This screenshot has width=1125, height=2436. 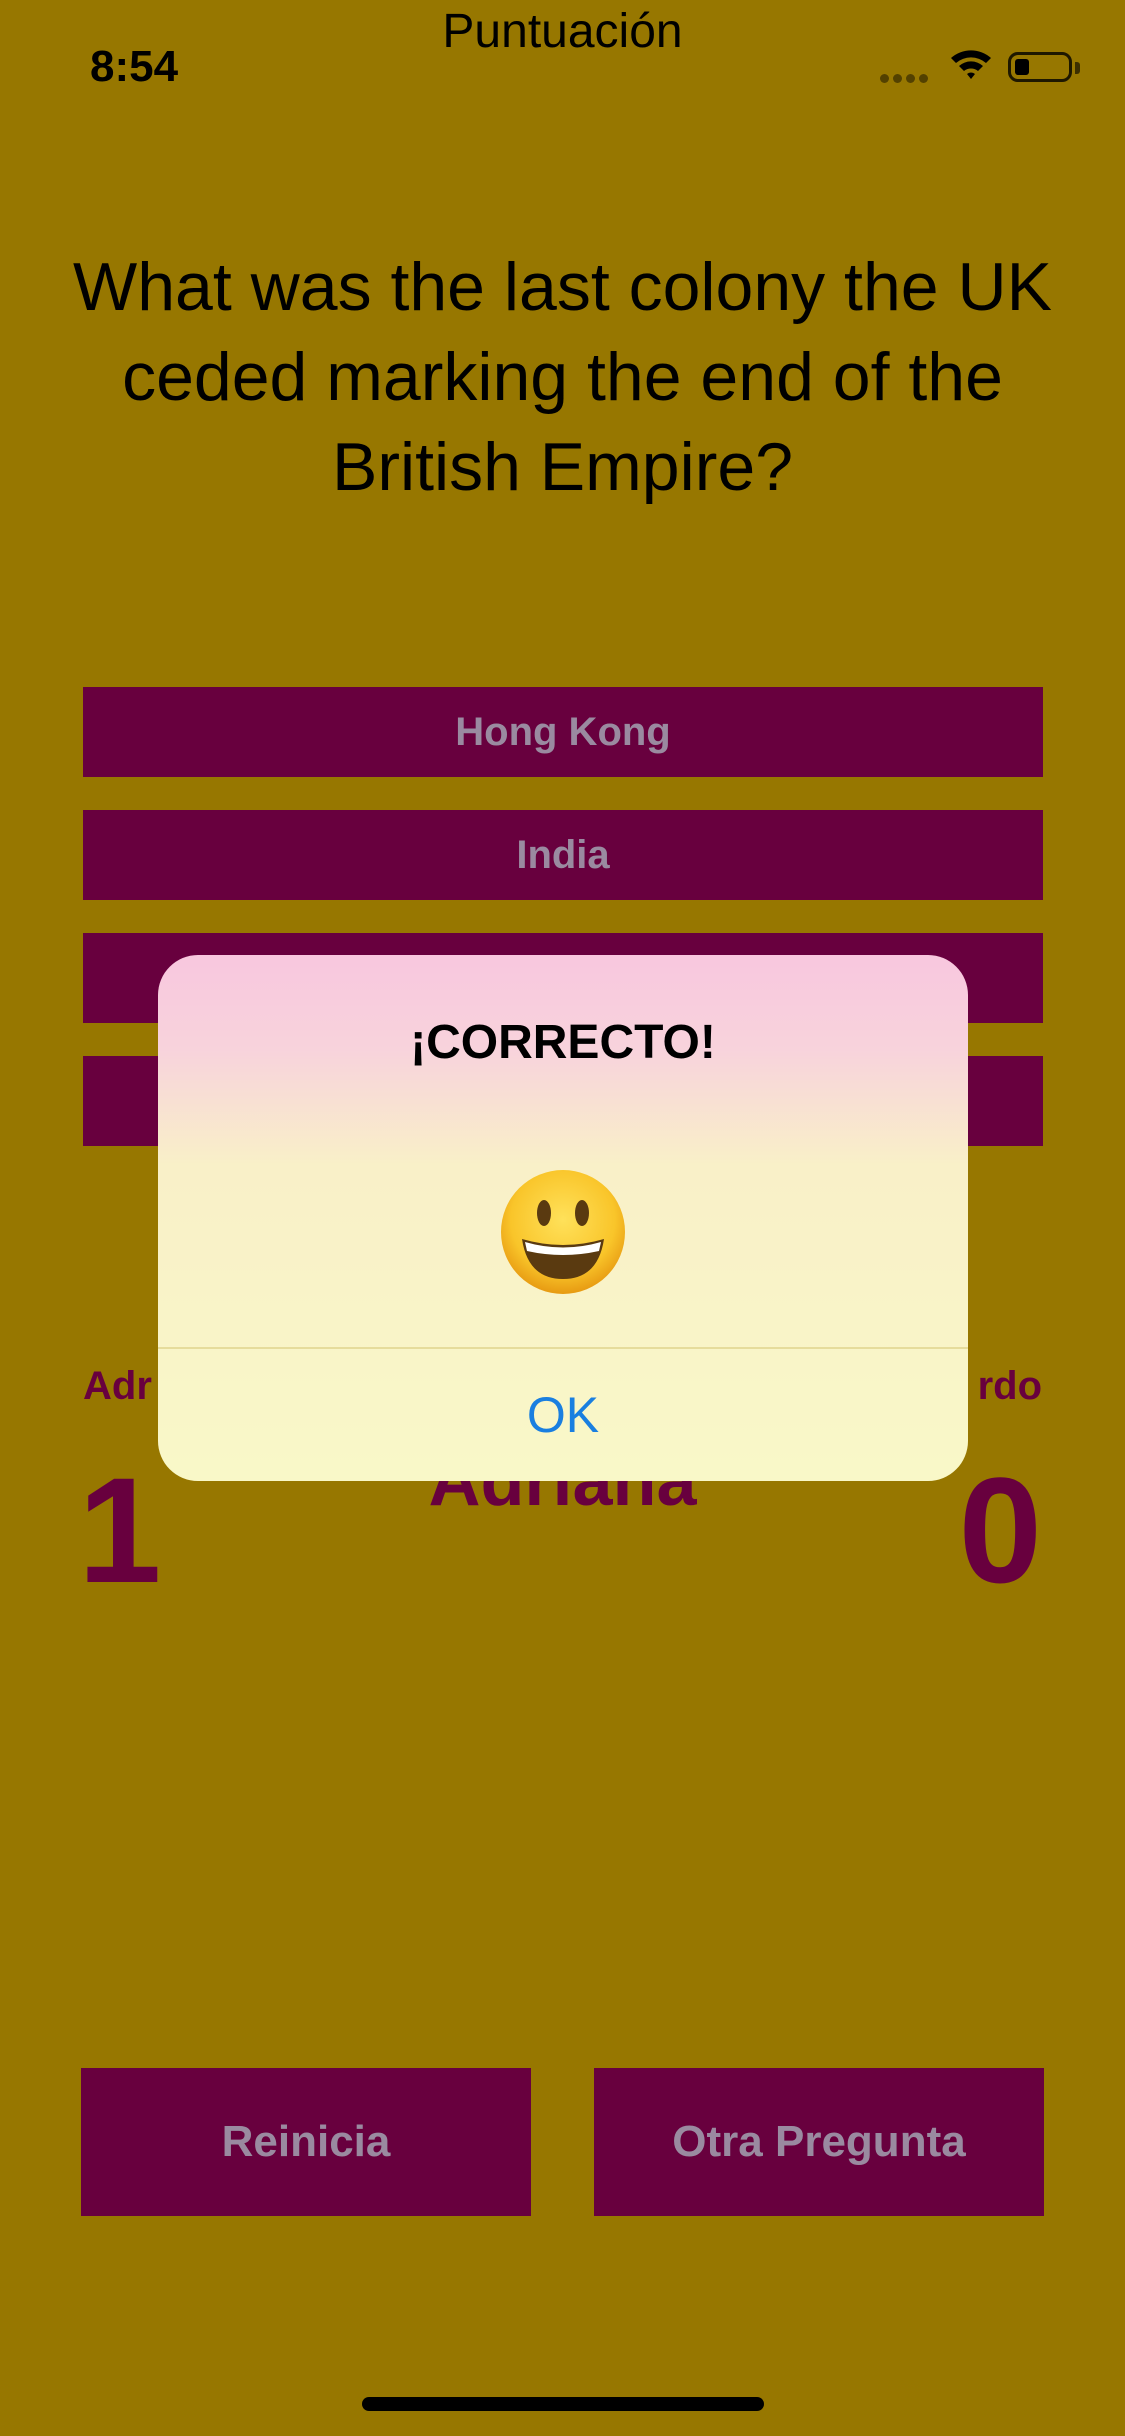 What do you see at coordinates (120, 1530) in the screenshot?
I see `player-left-score: 1` at bounding box center [120, 1530].